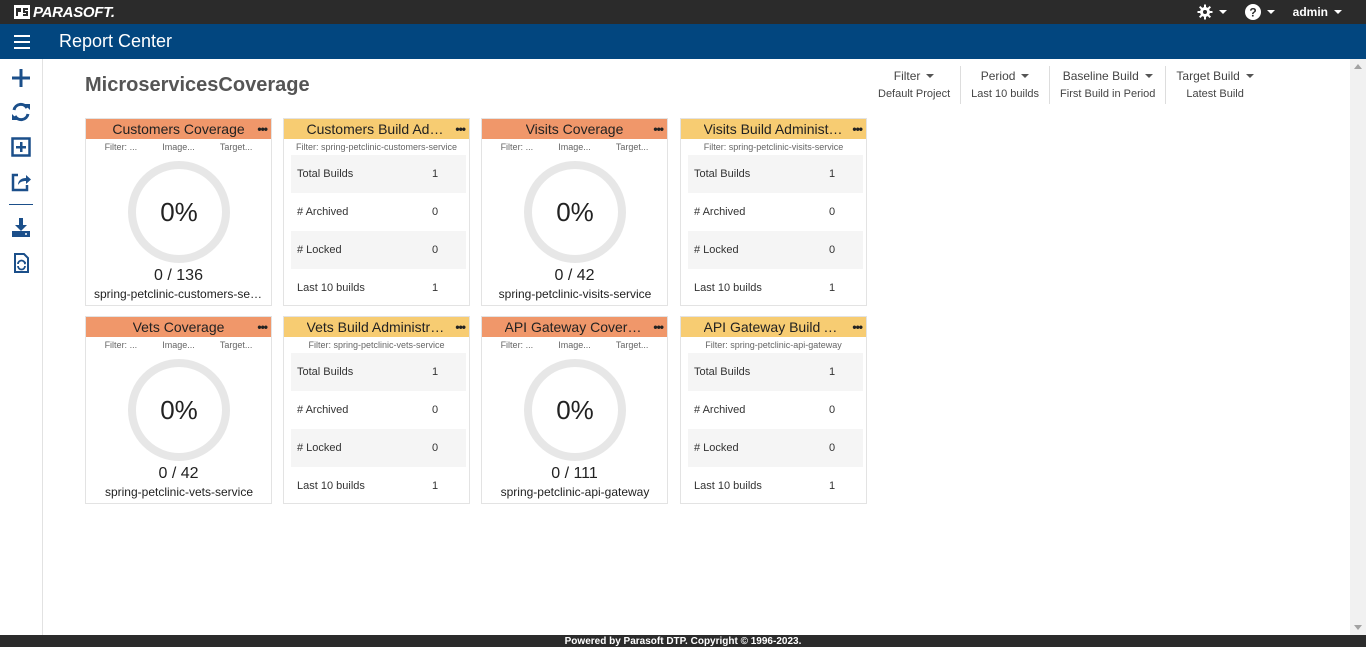 This screenshot has width=1366, height=649. What do you see at coordinates (1005, 94) in the screenshot?
I see `period-value: Last 10 builds` at bounding box center [1005, 94].